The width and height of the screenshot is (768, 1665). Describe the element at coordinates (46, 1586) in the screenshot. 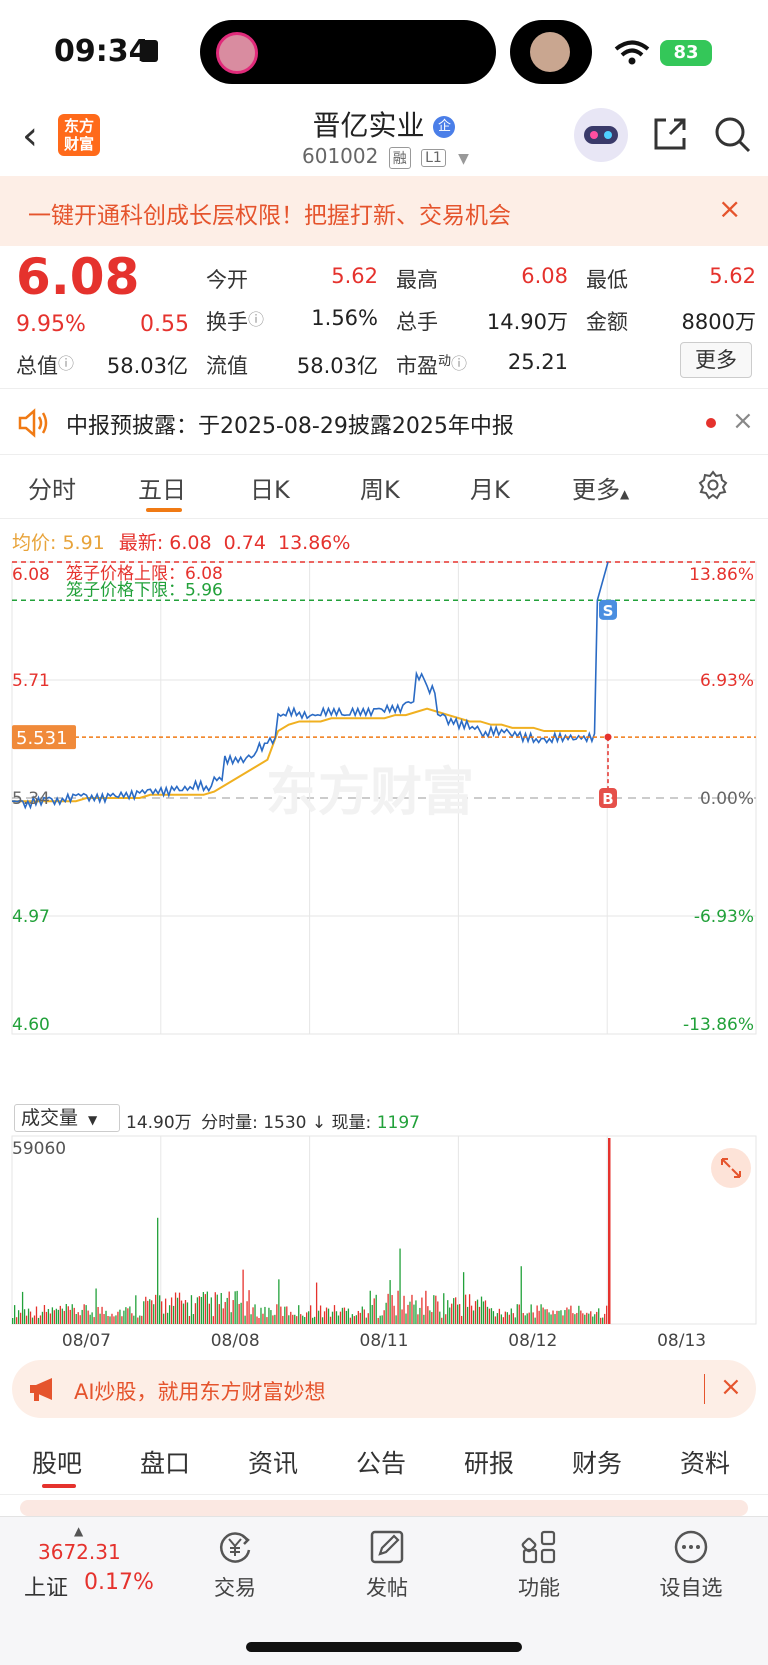

I see `index-name: 上证` at that location.